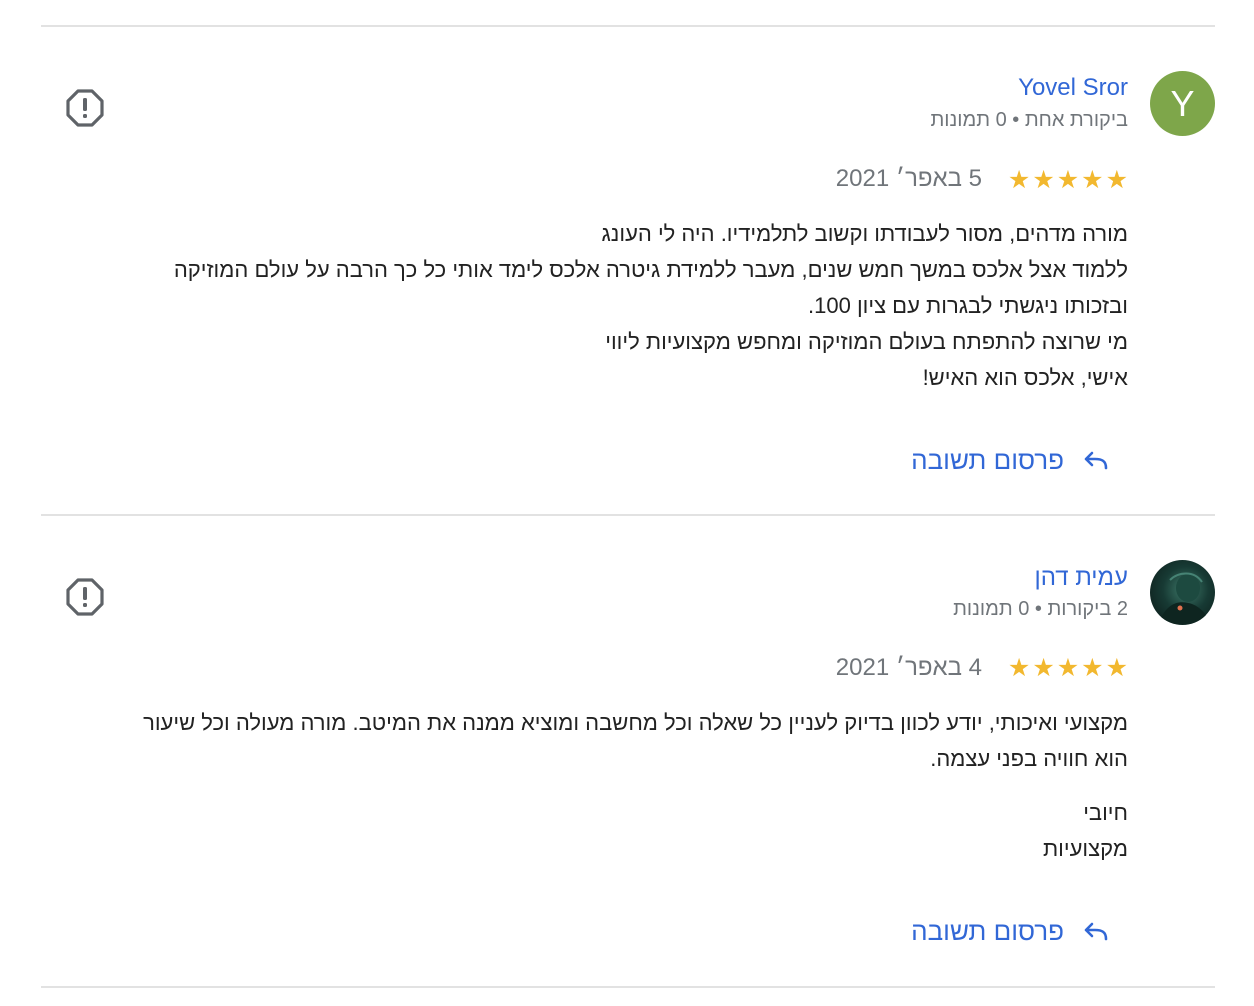  I want to click on review-positives: חיובי מקצועיות, so click(1085, 830).